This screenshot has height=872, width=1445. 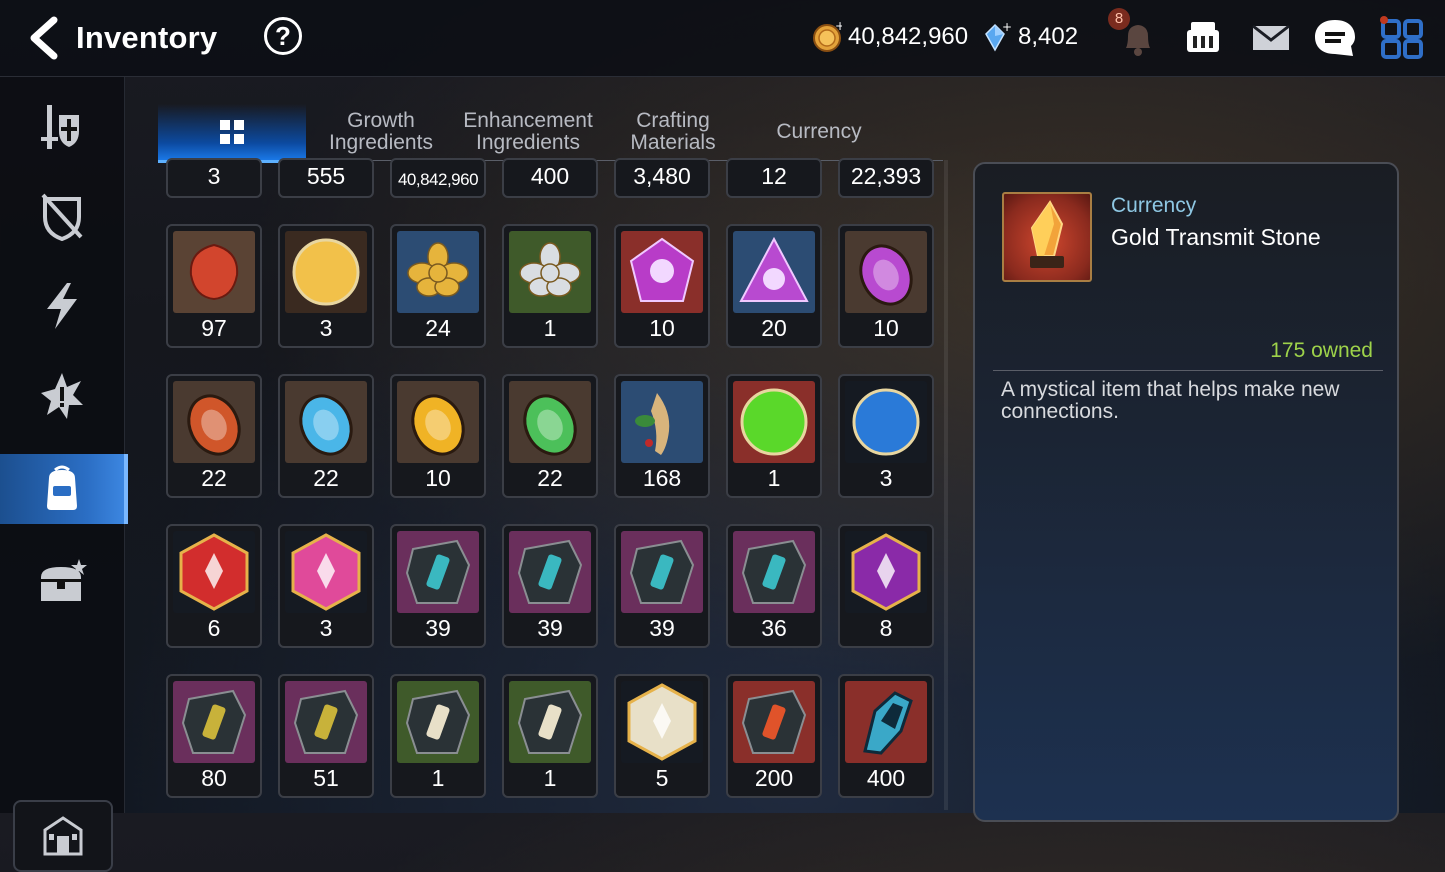 I want to click on item-cell: 3,480, so click(x=662, y=178).